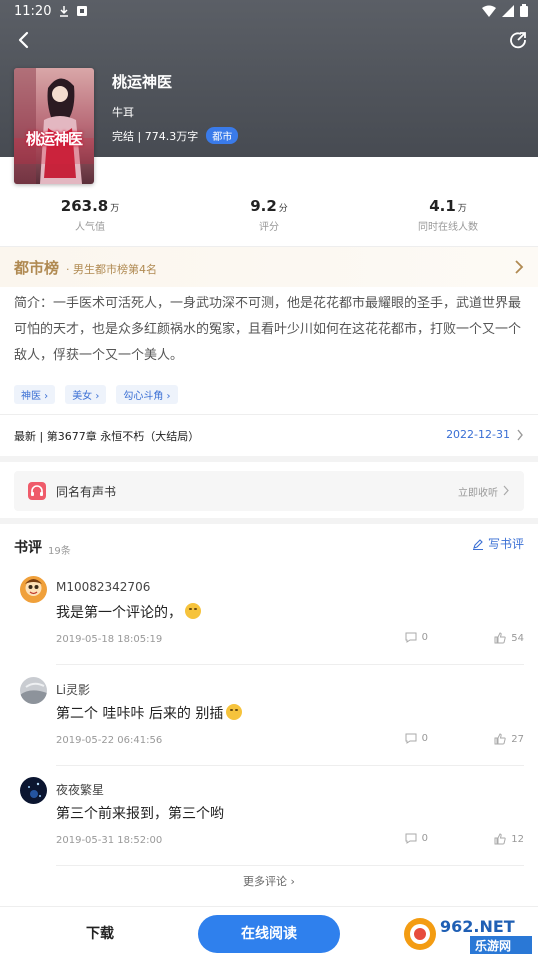 This screenshot has width=538, height=958. Describe the element at coordinates (518, 40) in the screenshot. I see `refresh-share-icon` at that location.